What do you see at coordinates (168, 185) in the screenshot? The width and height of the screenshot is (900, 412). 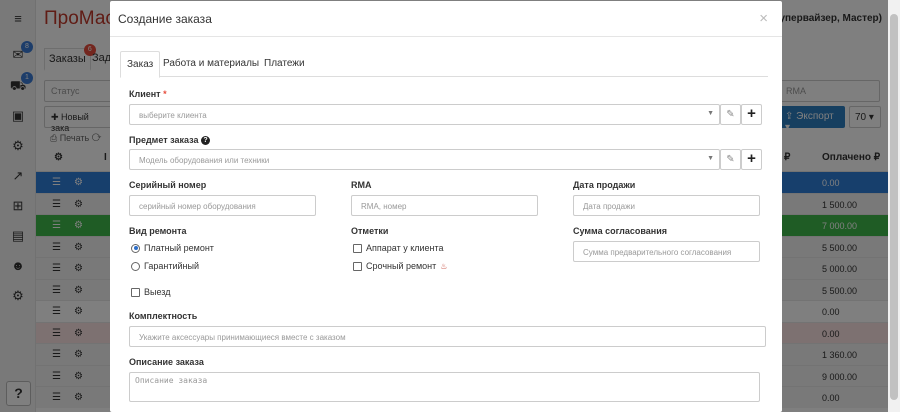 I see `serial-label: Серийный номер` at bounding box center [168, 185].